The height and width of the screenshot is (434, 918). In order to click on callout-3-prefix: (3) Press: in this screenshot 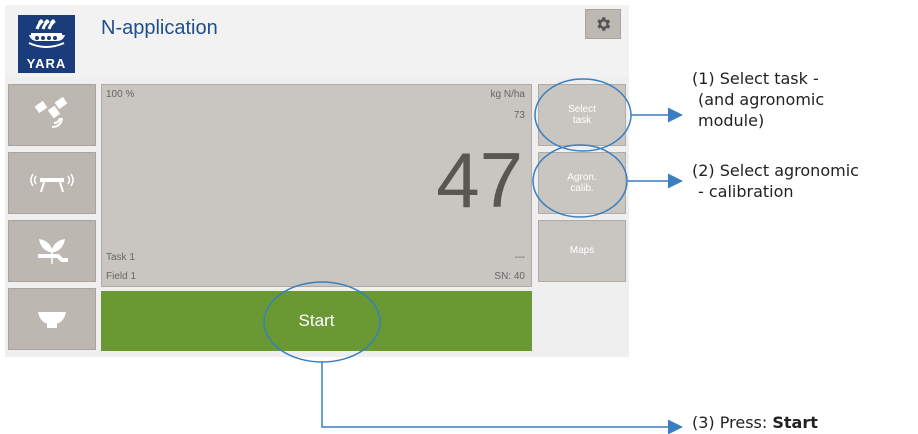, I will do `click(732, 422)`.